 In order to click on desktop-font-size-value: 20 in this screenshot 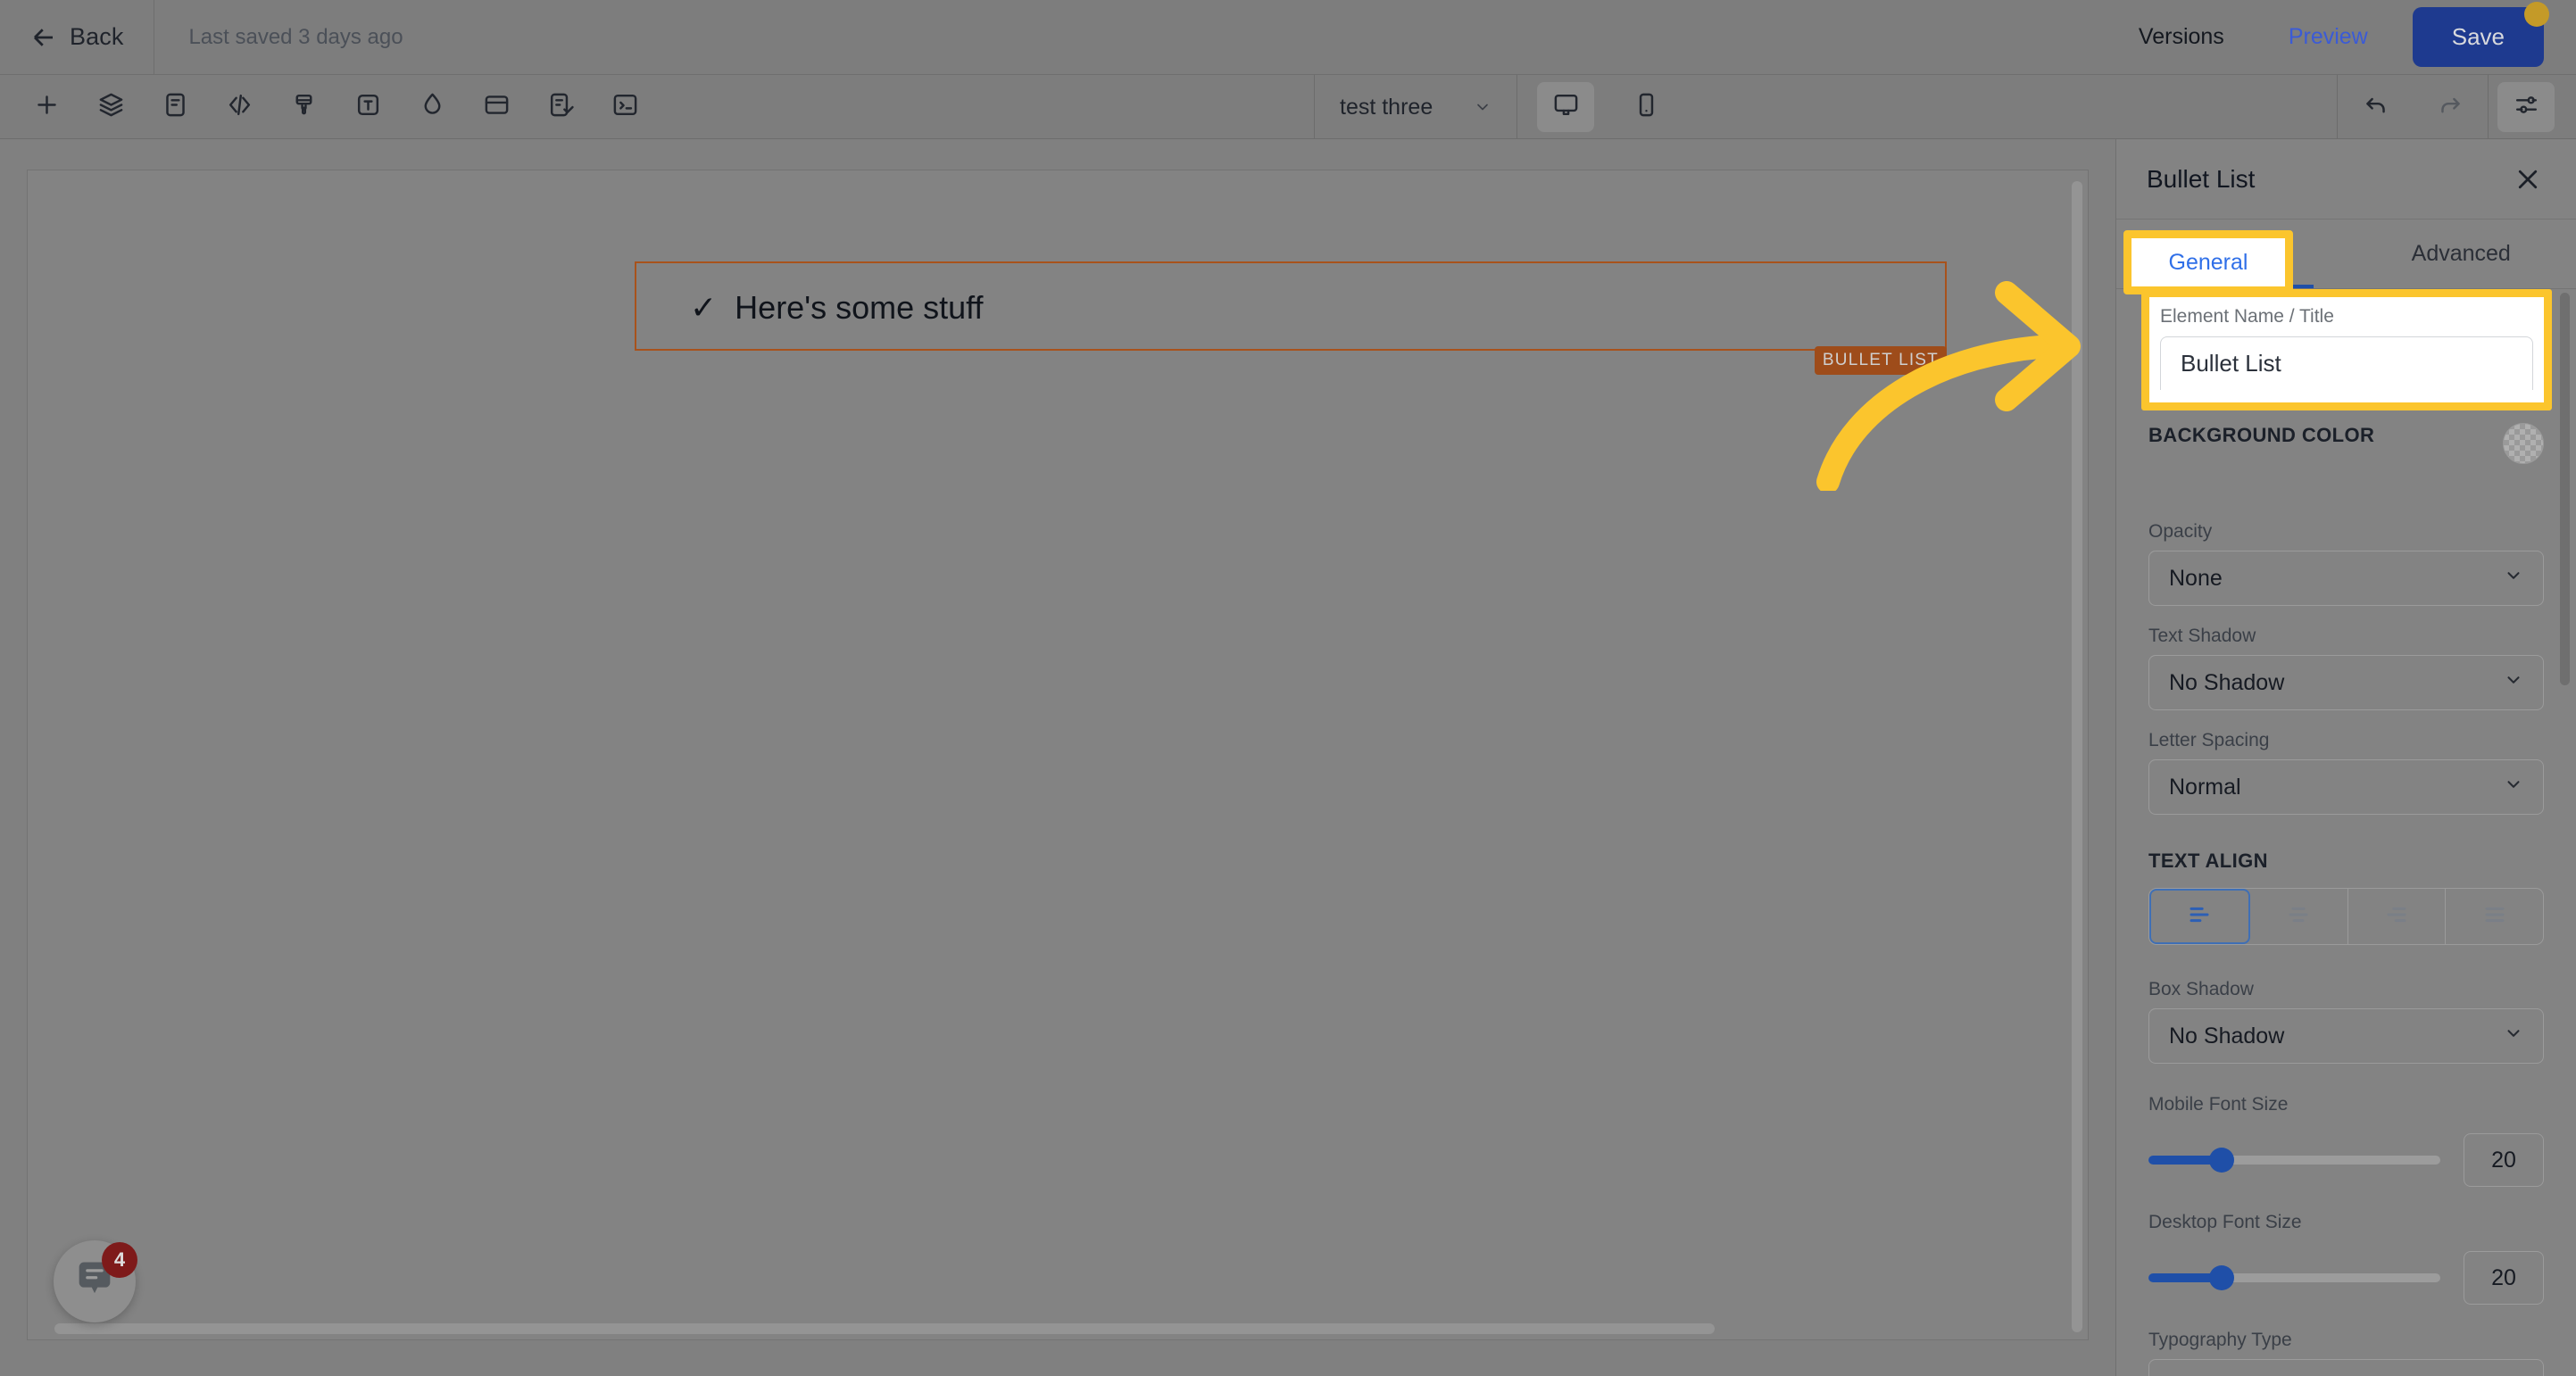, I will do `click(2504, 1279)`.